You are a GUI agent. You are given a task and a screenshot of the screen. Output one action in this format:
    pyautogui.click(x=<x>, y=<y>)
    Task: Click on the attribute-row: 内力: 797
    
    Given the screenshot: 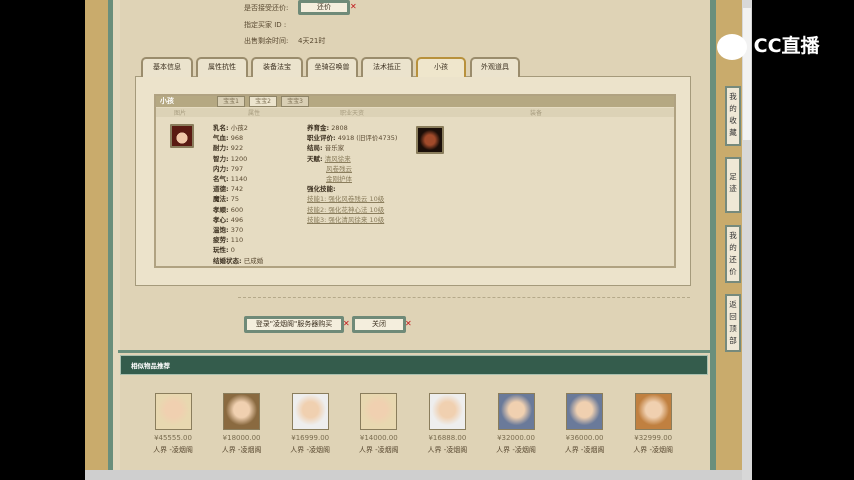 What is the action you would take?
    pyautogui.click(x=238, y=169)
    